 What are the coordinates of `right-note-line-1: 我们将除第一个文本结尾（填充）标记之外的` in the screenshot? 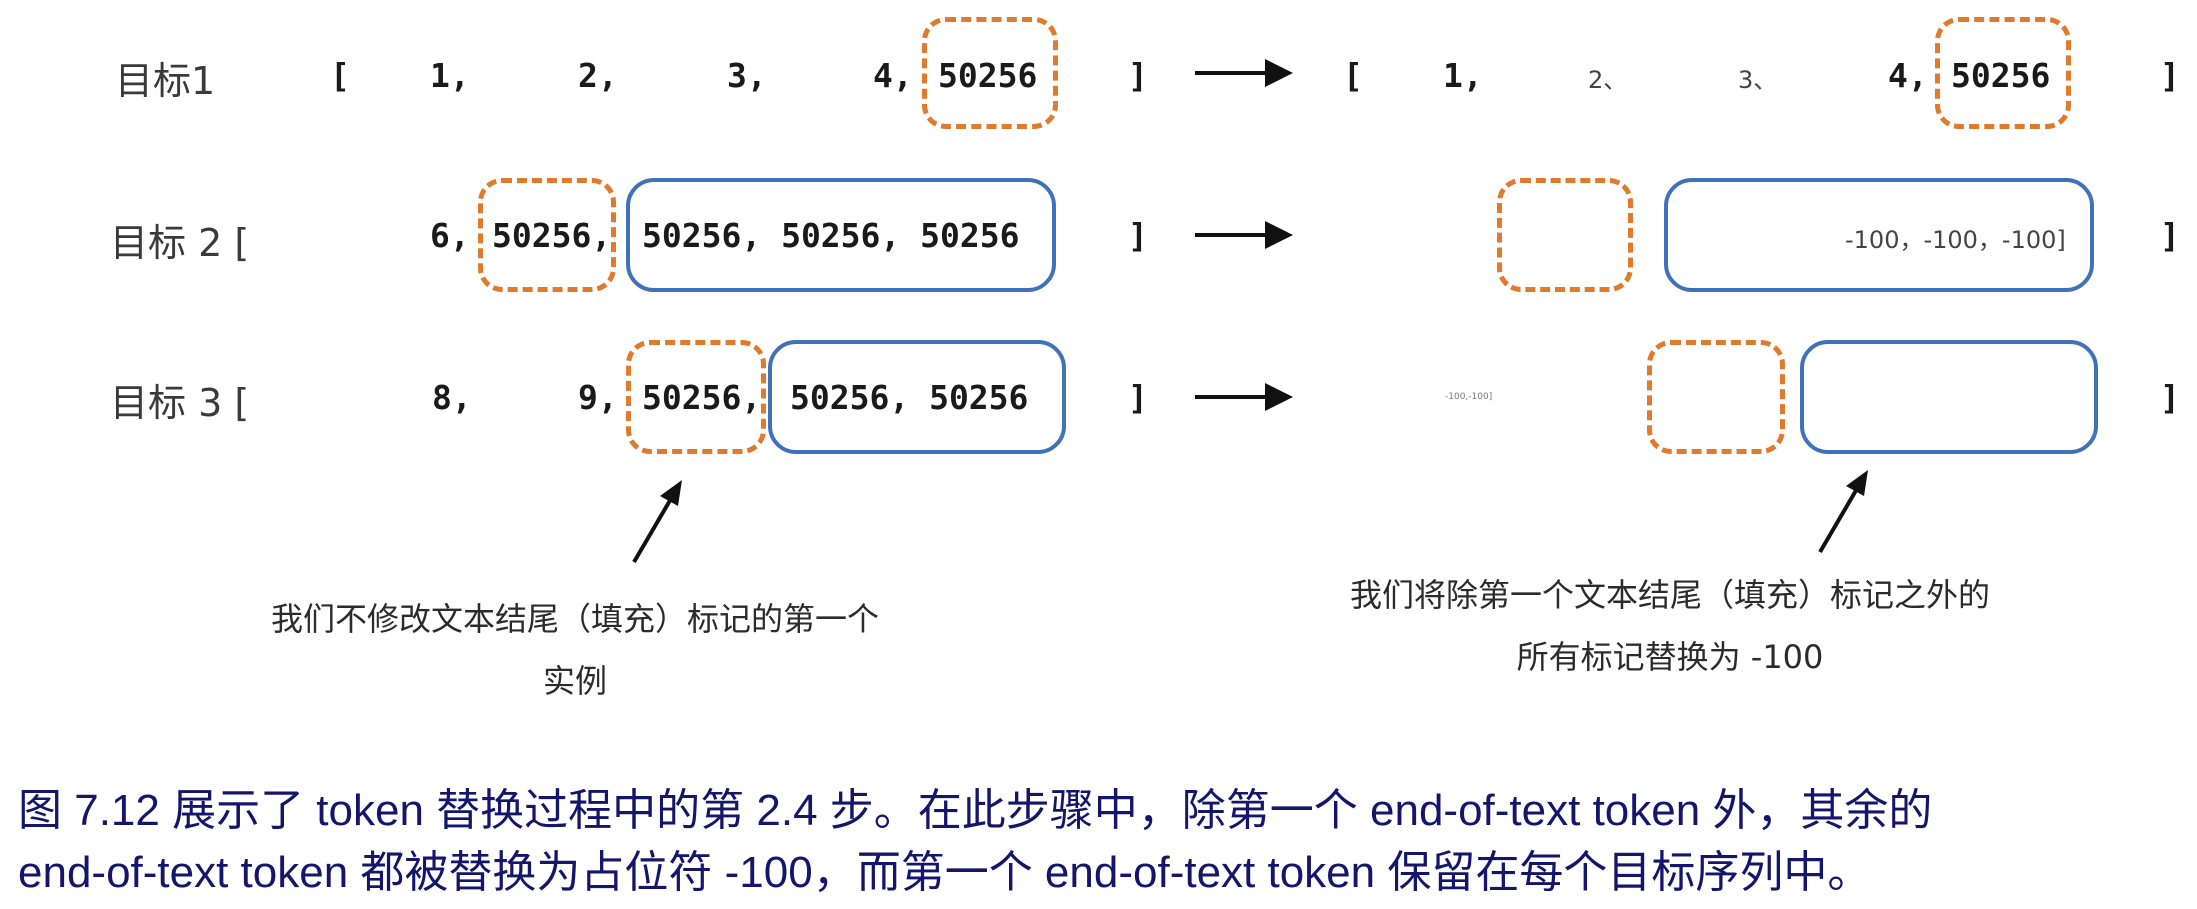 It's located at (1669, 595).